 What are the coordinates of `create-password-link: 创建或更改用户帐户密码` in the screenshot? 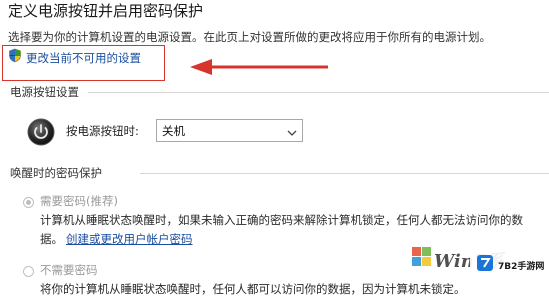 It's located at (129, 239).